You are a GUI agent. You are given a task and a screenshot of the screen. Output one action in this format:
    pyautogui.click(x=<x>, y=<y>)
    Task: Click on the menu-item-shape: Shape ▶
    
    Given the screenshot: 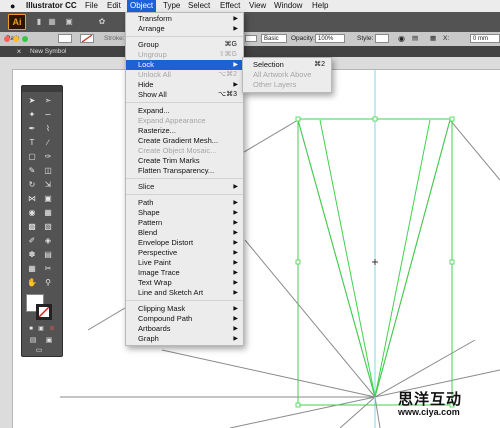 What is the action you would take?
    pyautogui.click(x=184, y=213)
    